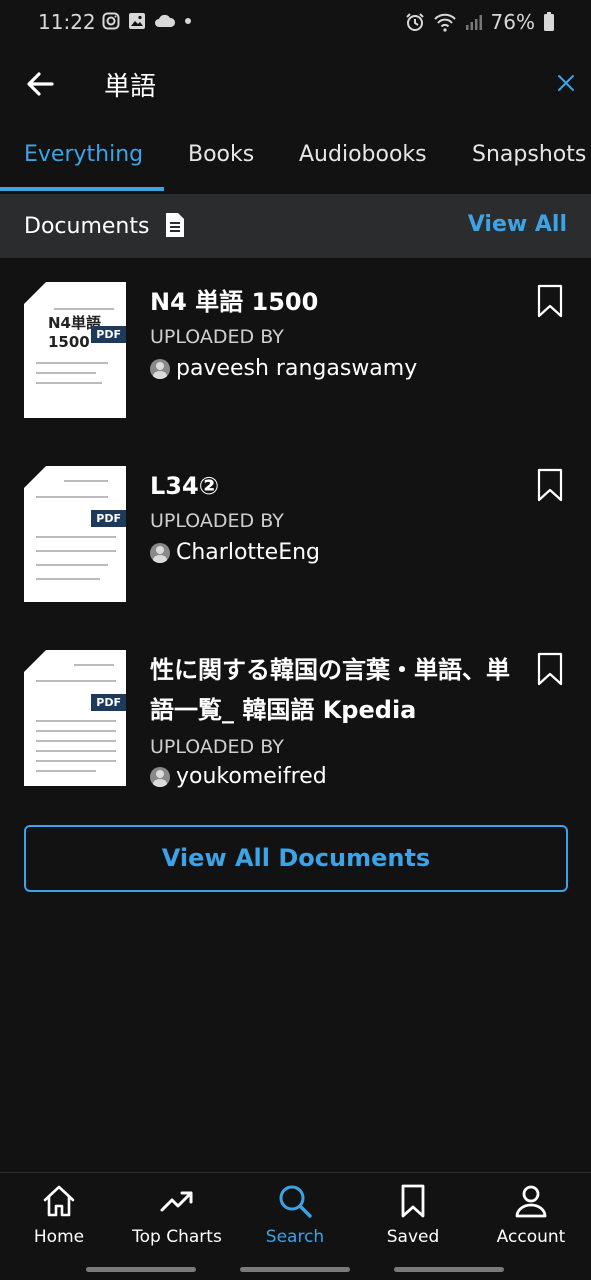 The height and width of the screenshot is (1280, 591). What do you see at coordinates (165, 20) in the screenshot?
I see `cloud-icon` at bounding box center [165, 20].